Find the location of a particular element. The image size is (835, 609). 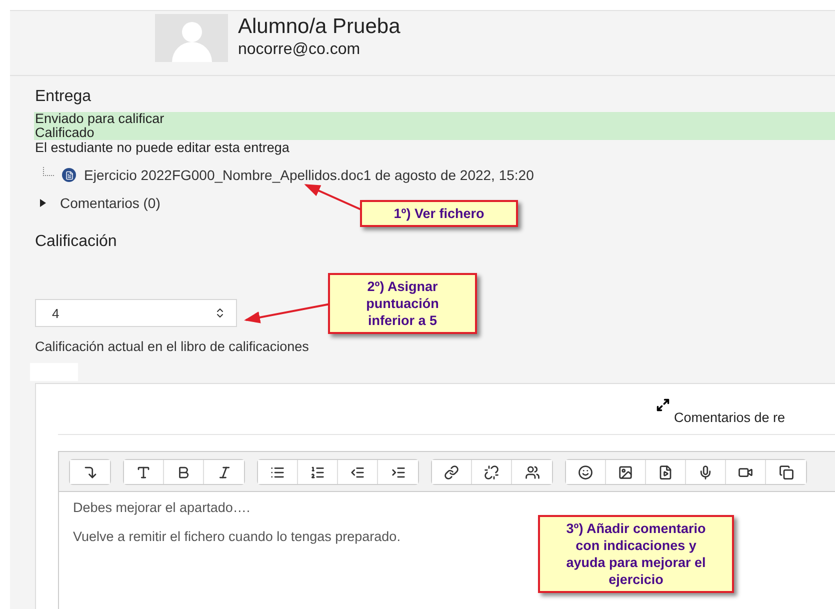

link-button is located at coordinates (452, 472).